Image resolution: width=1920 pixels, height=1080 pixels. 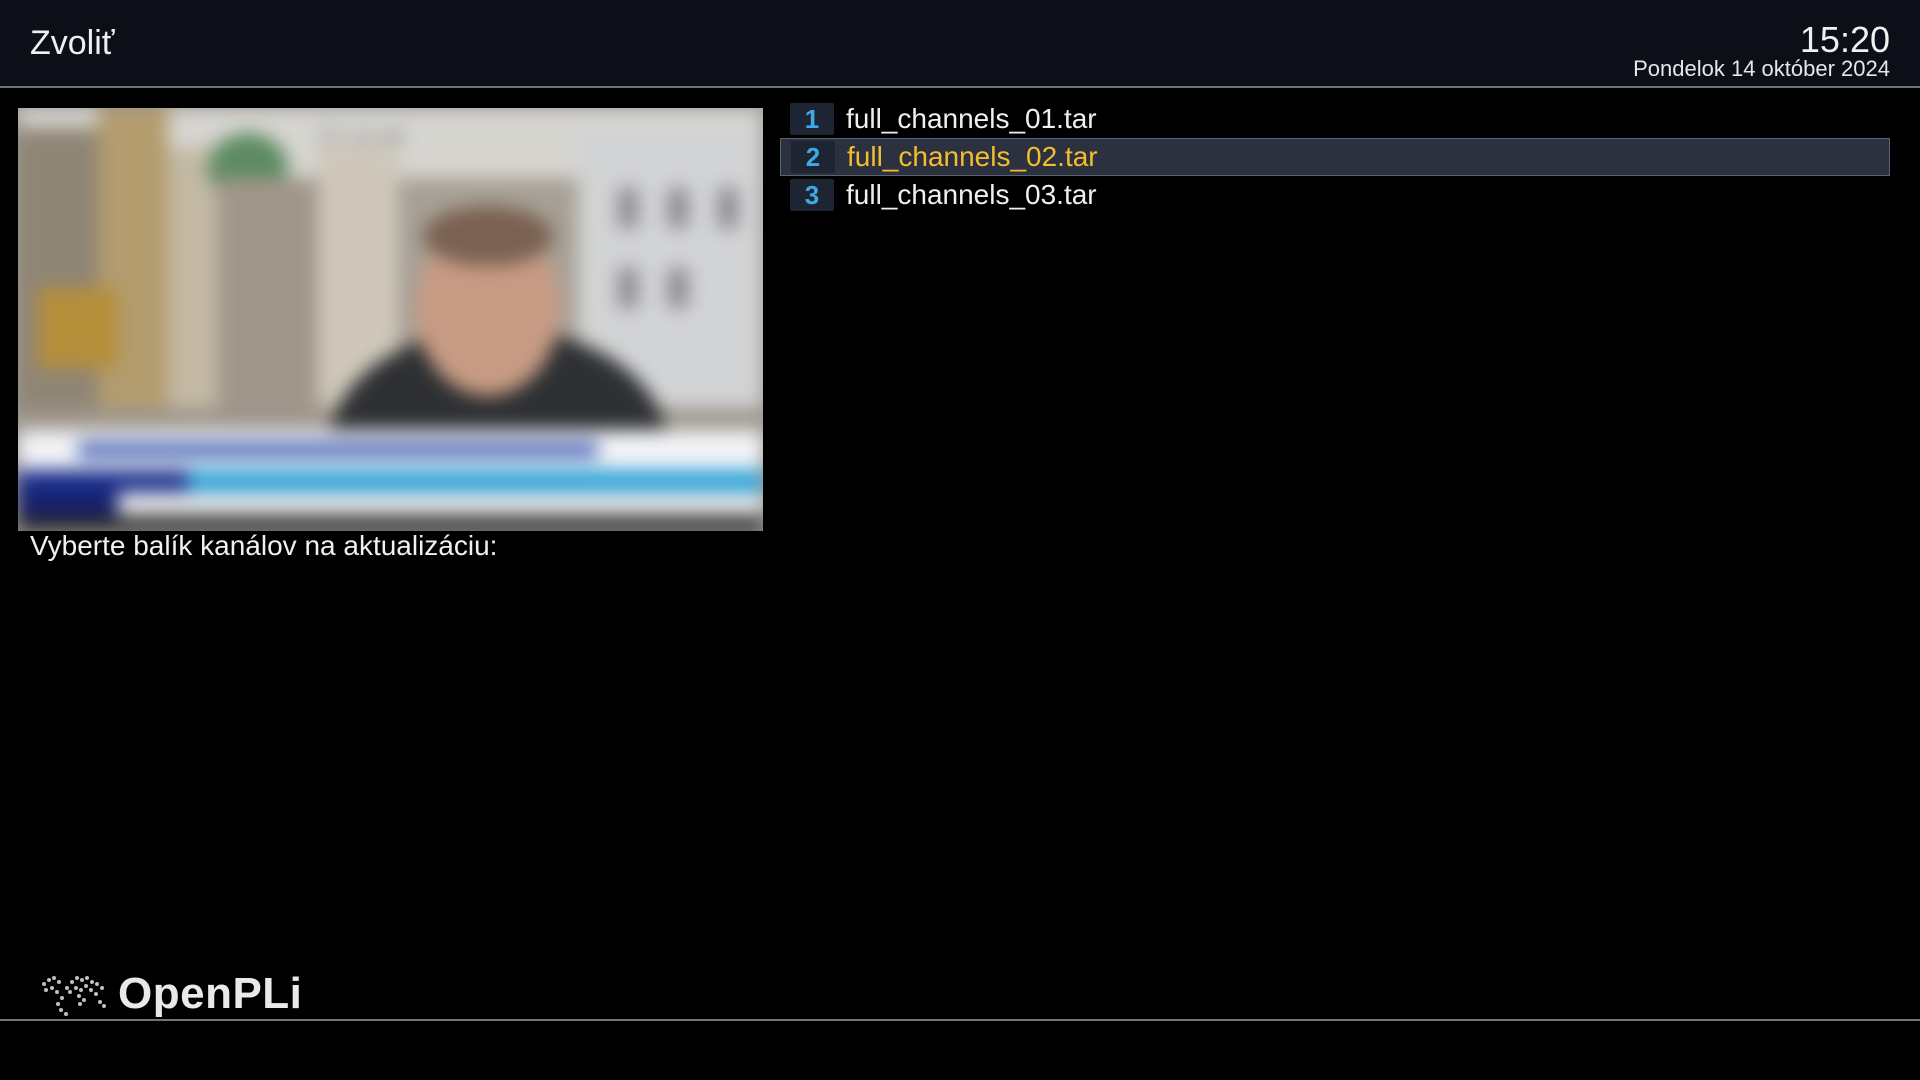 What do you see at coordinates (210, 993) in the screenshot?
I see `logo-text: OpenPLi` at bounding box center [210, 993].